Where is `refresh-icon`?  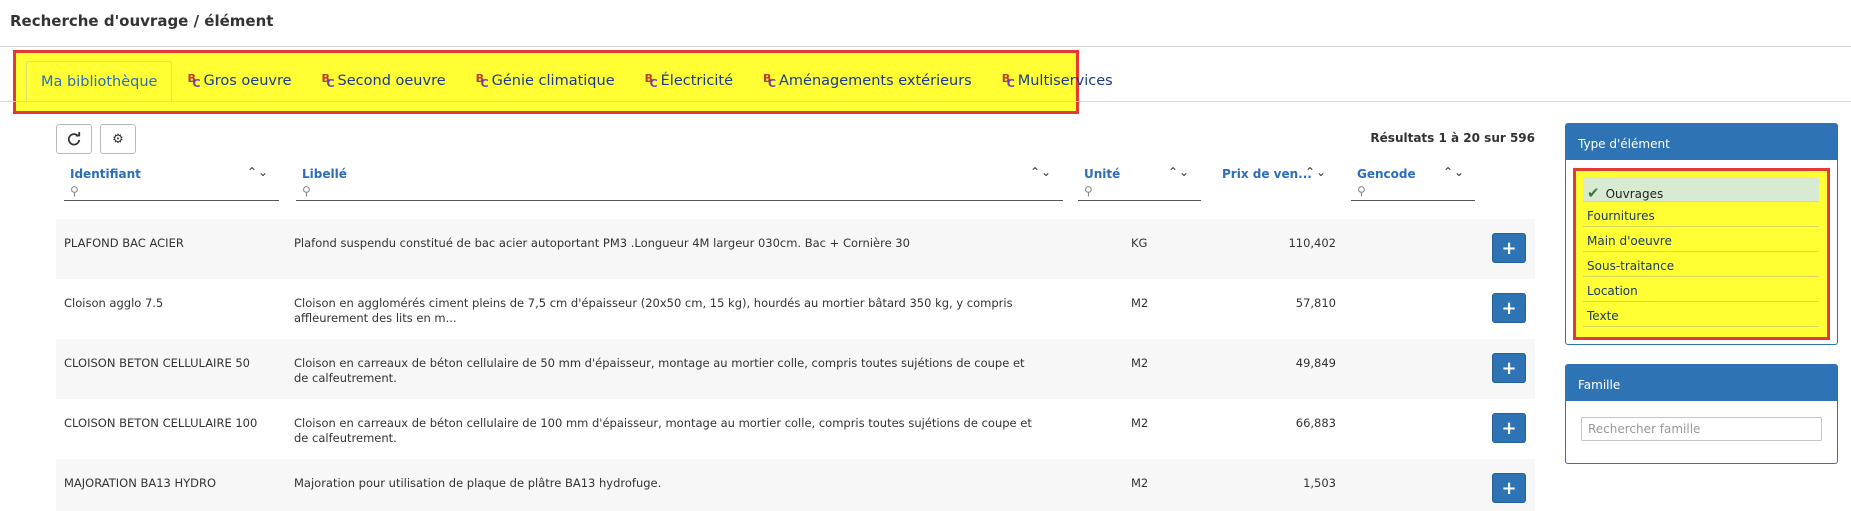 refresh-icon is located at coordinates (74, 139).